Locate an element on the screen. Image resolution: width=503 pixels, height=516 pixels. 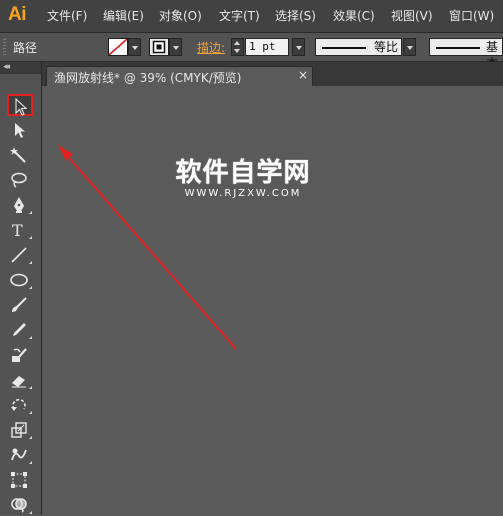
rotate-icon is located at coordinates (18, 404).